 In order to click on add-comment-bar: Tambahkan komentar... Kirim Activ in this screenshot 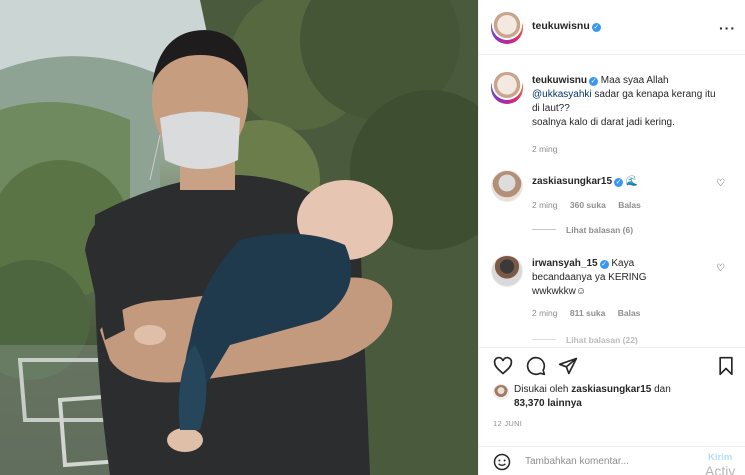, I will do `click(612, 460)`.